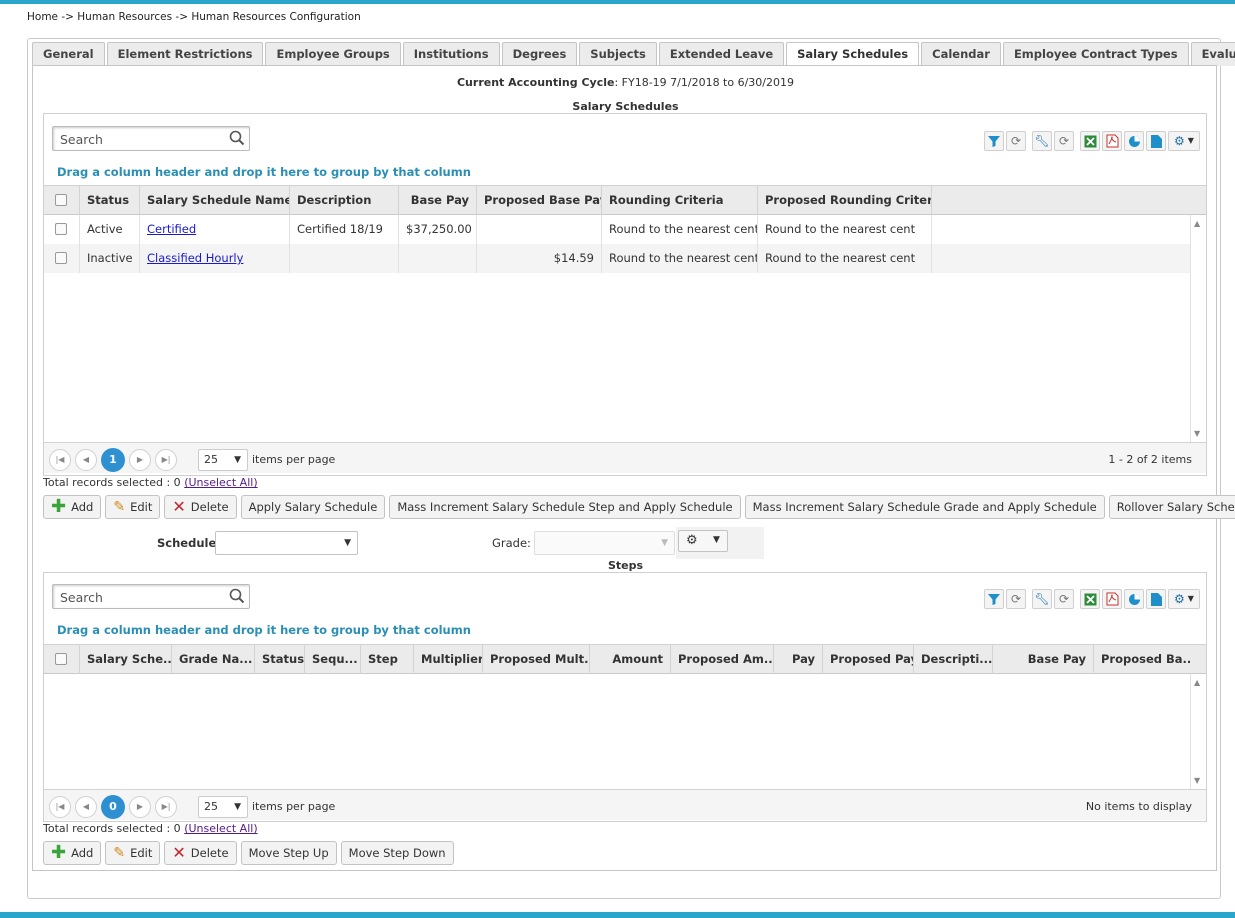 The width and height of the screenshot is (1235, 918). Describe the element at coordinates (1171, 507) in the screenshot. I see `rollover-salary-schedules-button: Rollover Salary Schedules` at that location.